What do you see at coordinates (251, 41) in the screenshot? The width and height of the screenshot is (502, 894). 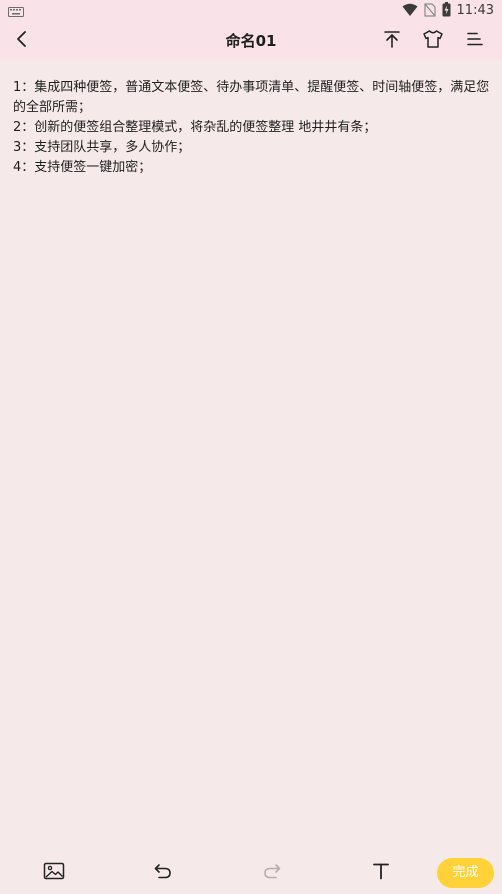 I see `app-bar: 命名01` at bounding box center [251, 41].